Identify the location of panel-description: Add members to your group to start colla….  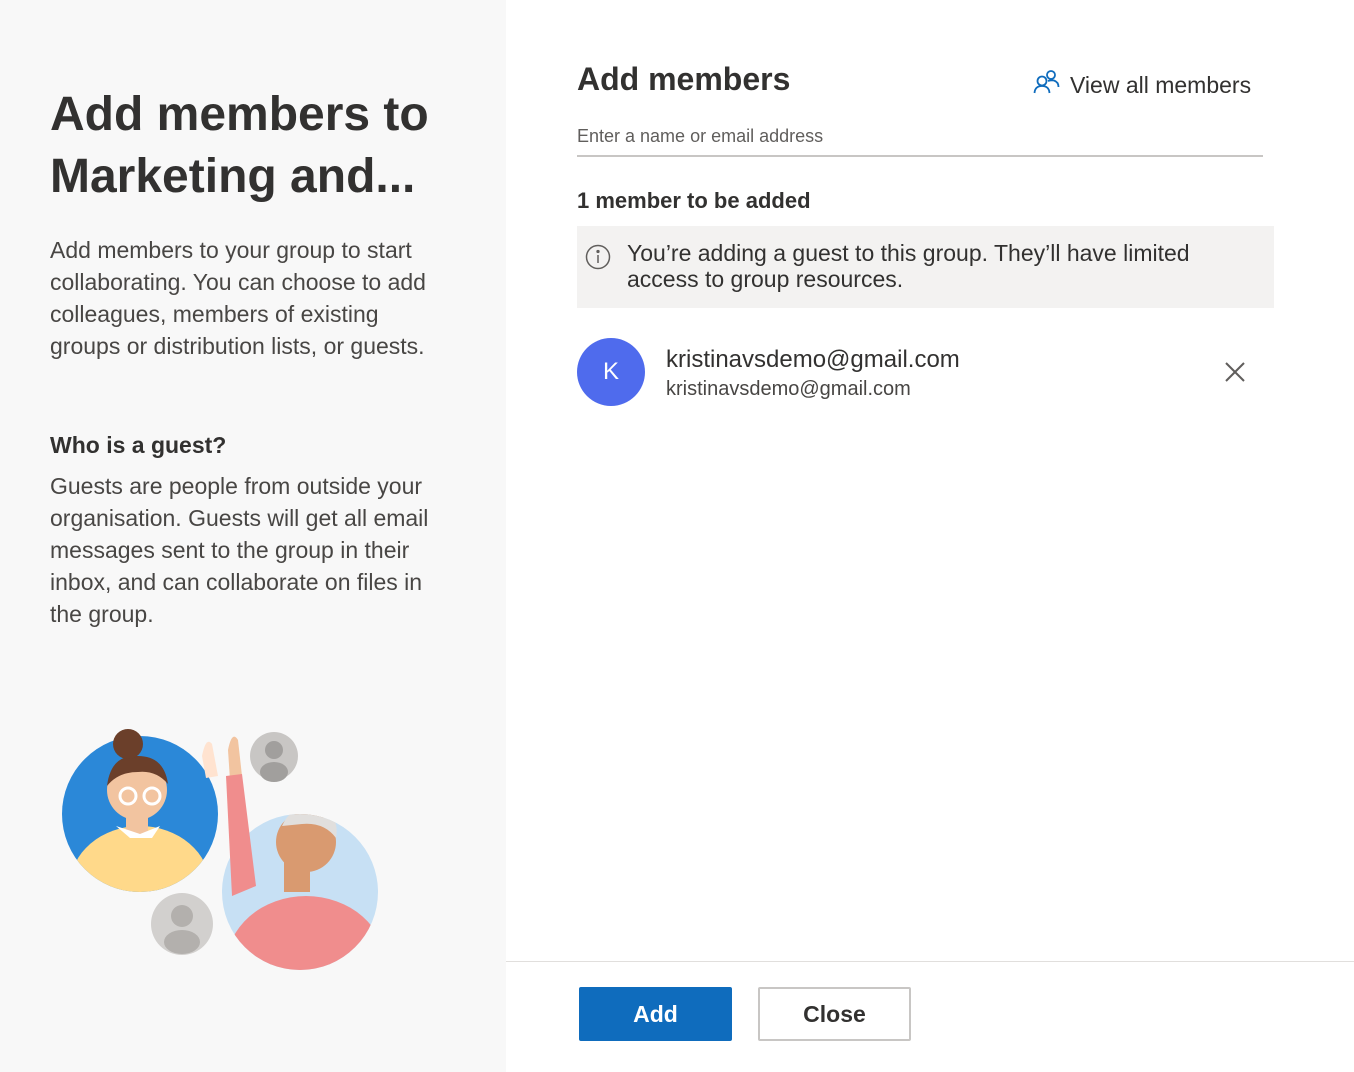
(238, 298).